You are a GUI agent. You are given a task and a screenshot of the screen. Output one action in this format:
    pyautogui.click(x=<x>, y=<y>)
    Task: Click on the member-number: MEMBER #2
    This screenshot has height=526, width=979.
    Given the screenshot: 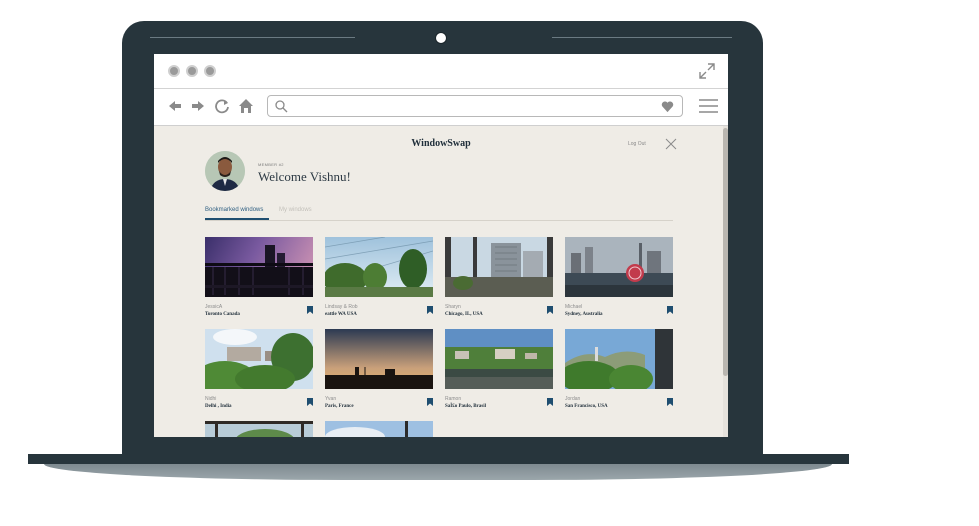 What is the action you would take?
    pyautogui.click(x=271, y=164)
    